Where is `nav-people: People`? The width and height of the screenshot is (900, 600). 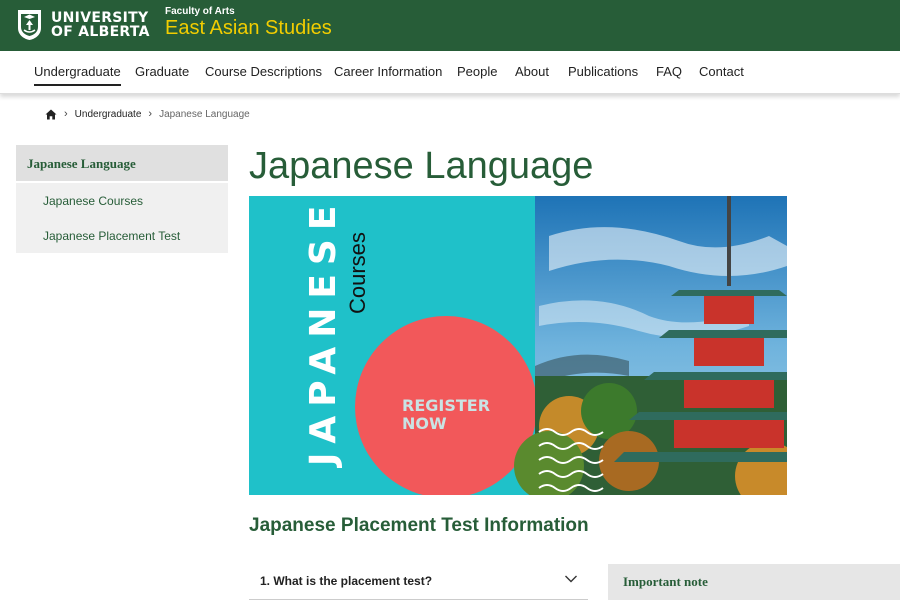
nav-people: People is located at coordinates (477, 71).